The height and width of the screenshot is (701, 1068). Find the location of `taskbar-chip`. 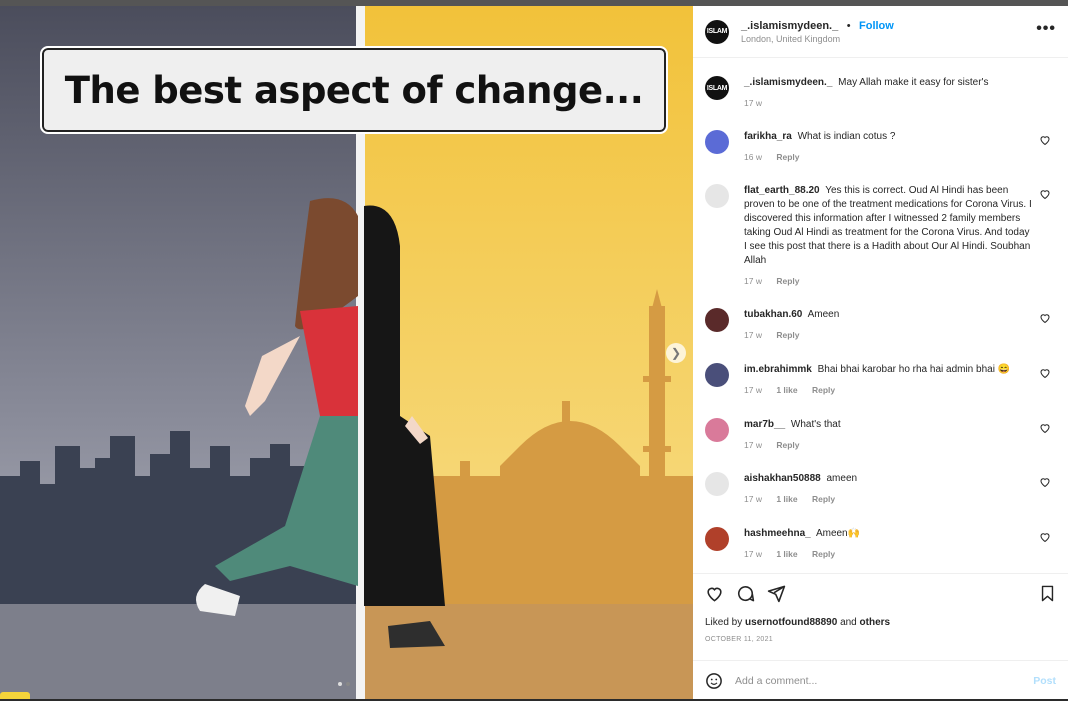

taskbar-chip is located at coordinates (15, 695).